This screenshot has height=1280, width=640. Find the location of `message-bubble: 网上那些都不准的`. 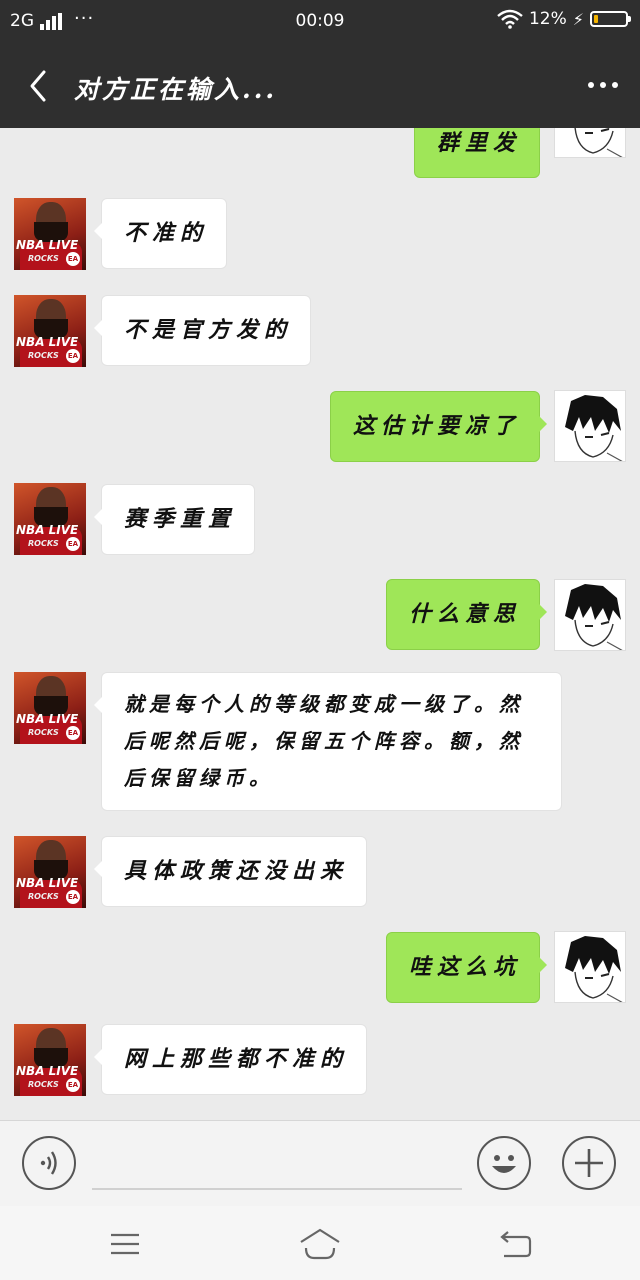

message-bubble: 网上那些都不准的 is located at coordinates (230, 1059).